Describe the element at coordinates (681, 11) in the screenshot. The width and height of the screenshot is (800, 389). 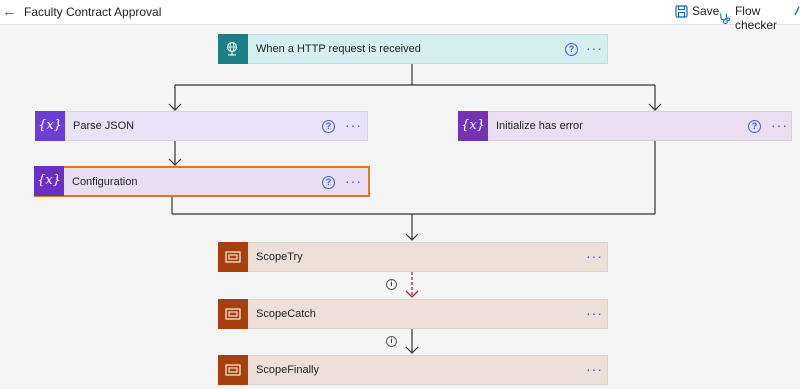
I see `save-icon` at that location.